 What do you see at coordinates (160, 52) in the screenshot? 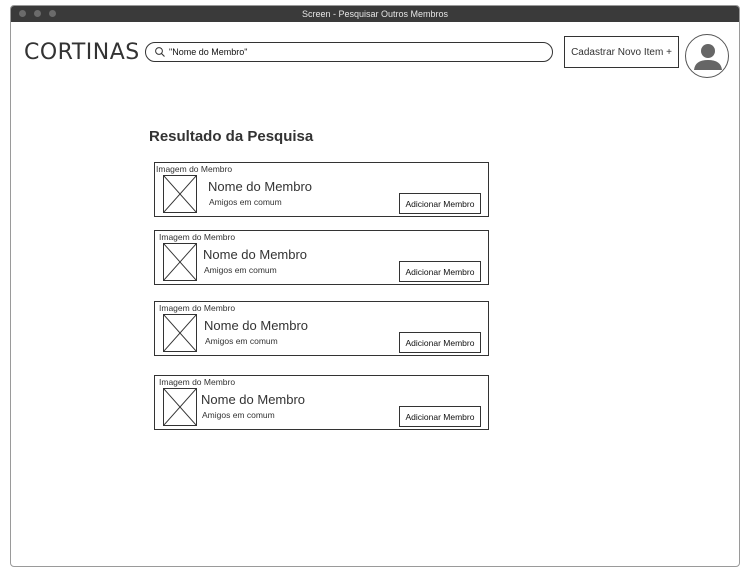
I see `search-icon` at bounding box center [160, 52].